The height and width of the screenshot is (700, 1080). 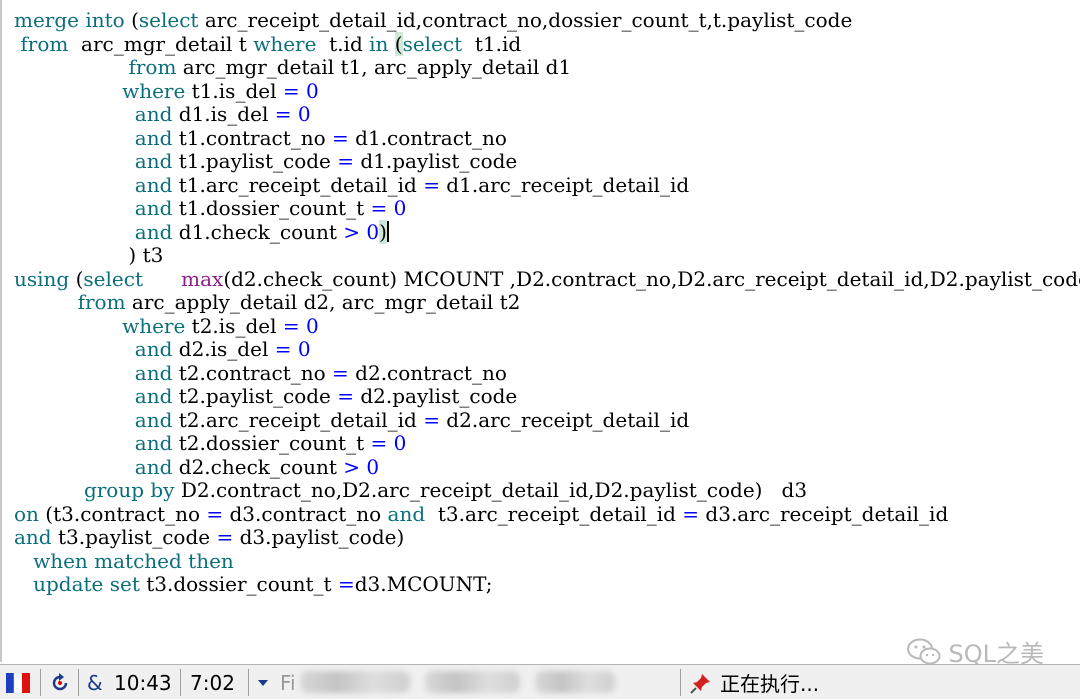 What do you see at coordinates (436, 161) in the screenshot?
I see `sql-text: d1.paylist_code` at bounding box center [436, 161].